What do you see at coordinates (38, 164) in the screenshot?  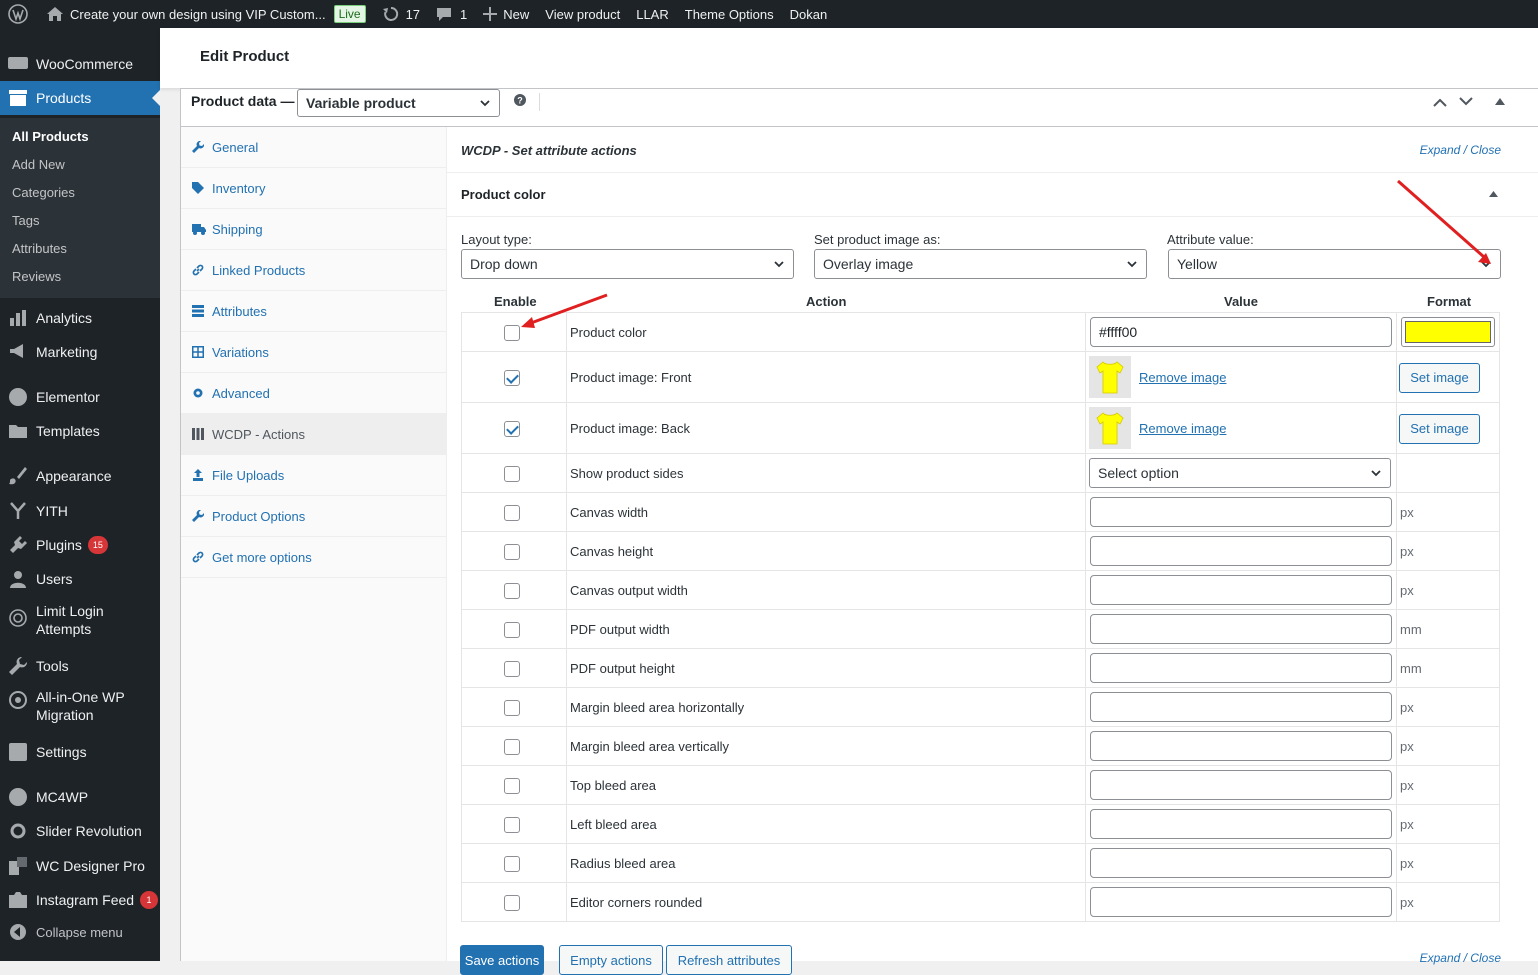 I see `submenu-add-new: Add New` at bounding box center [38, 164].